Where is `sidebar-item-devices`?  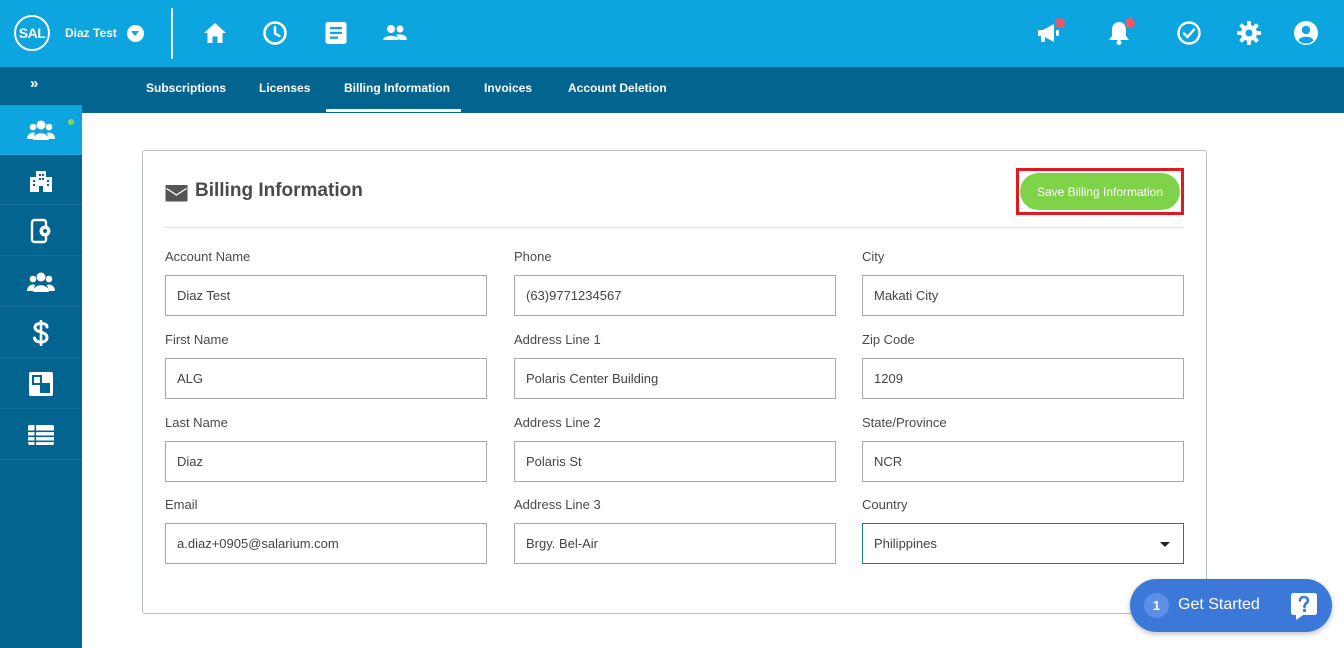 sidebar-item-devices is located at coordinates (41, 231).